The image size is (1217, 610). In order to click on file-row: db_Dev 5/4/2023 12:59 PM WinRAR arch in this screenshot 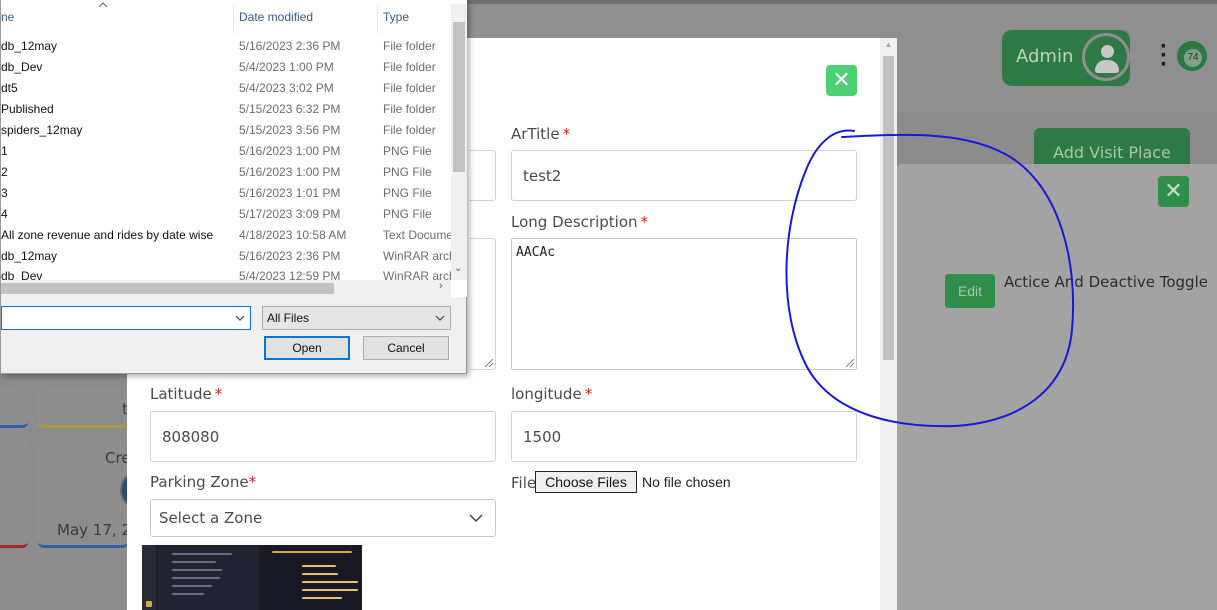, I will do `click(226, 273)`.